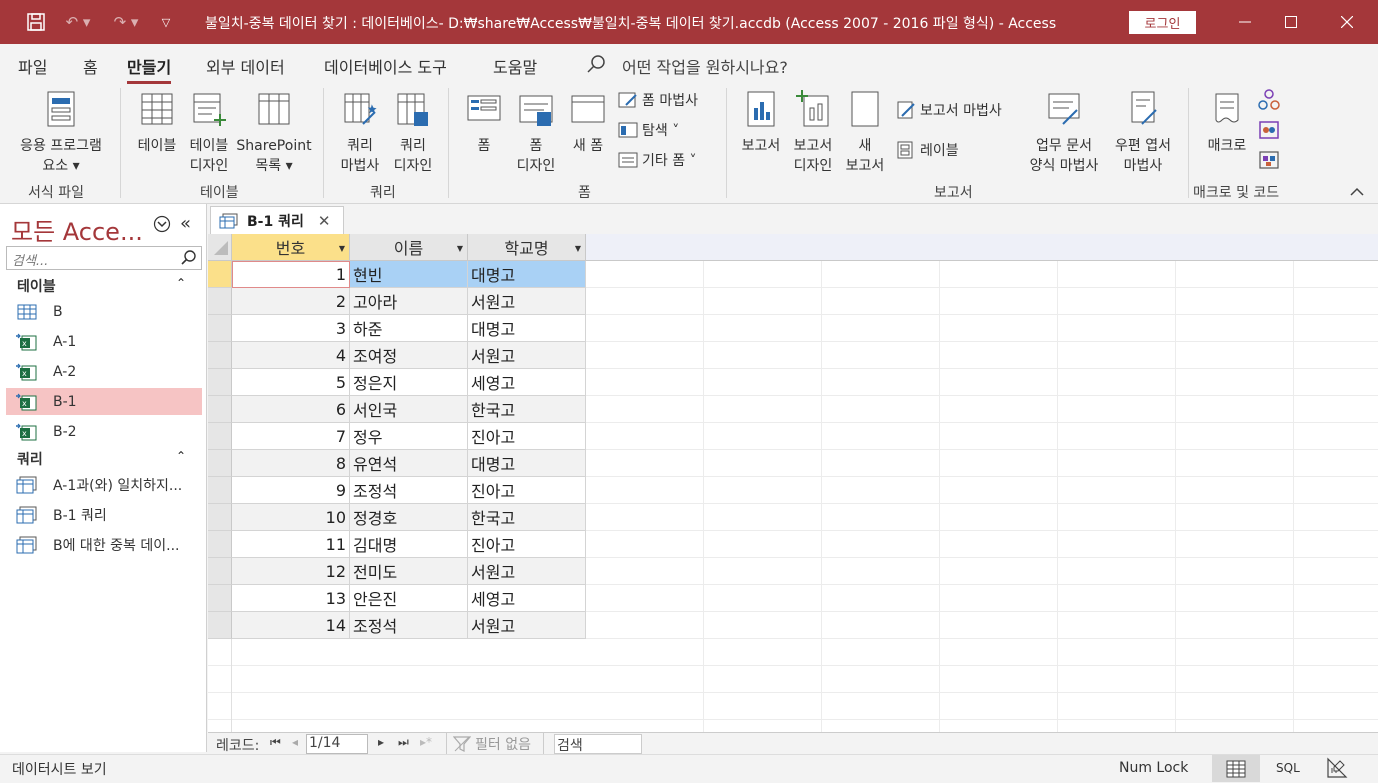 Image resolution: width=1378 pixels, height=783 pixels. What do you see at coordinates (295, 742) in the screenshot?
I see `previous-record-icon: ◂` at bounding box center [295, 742].